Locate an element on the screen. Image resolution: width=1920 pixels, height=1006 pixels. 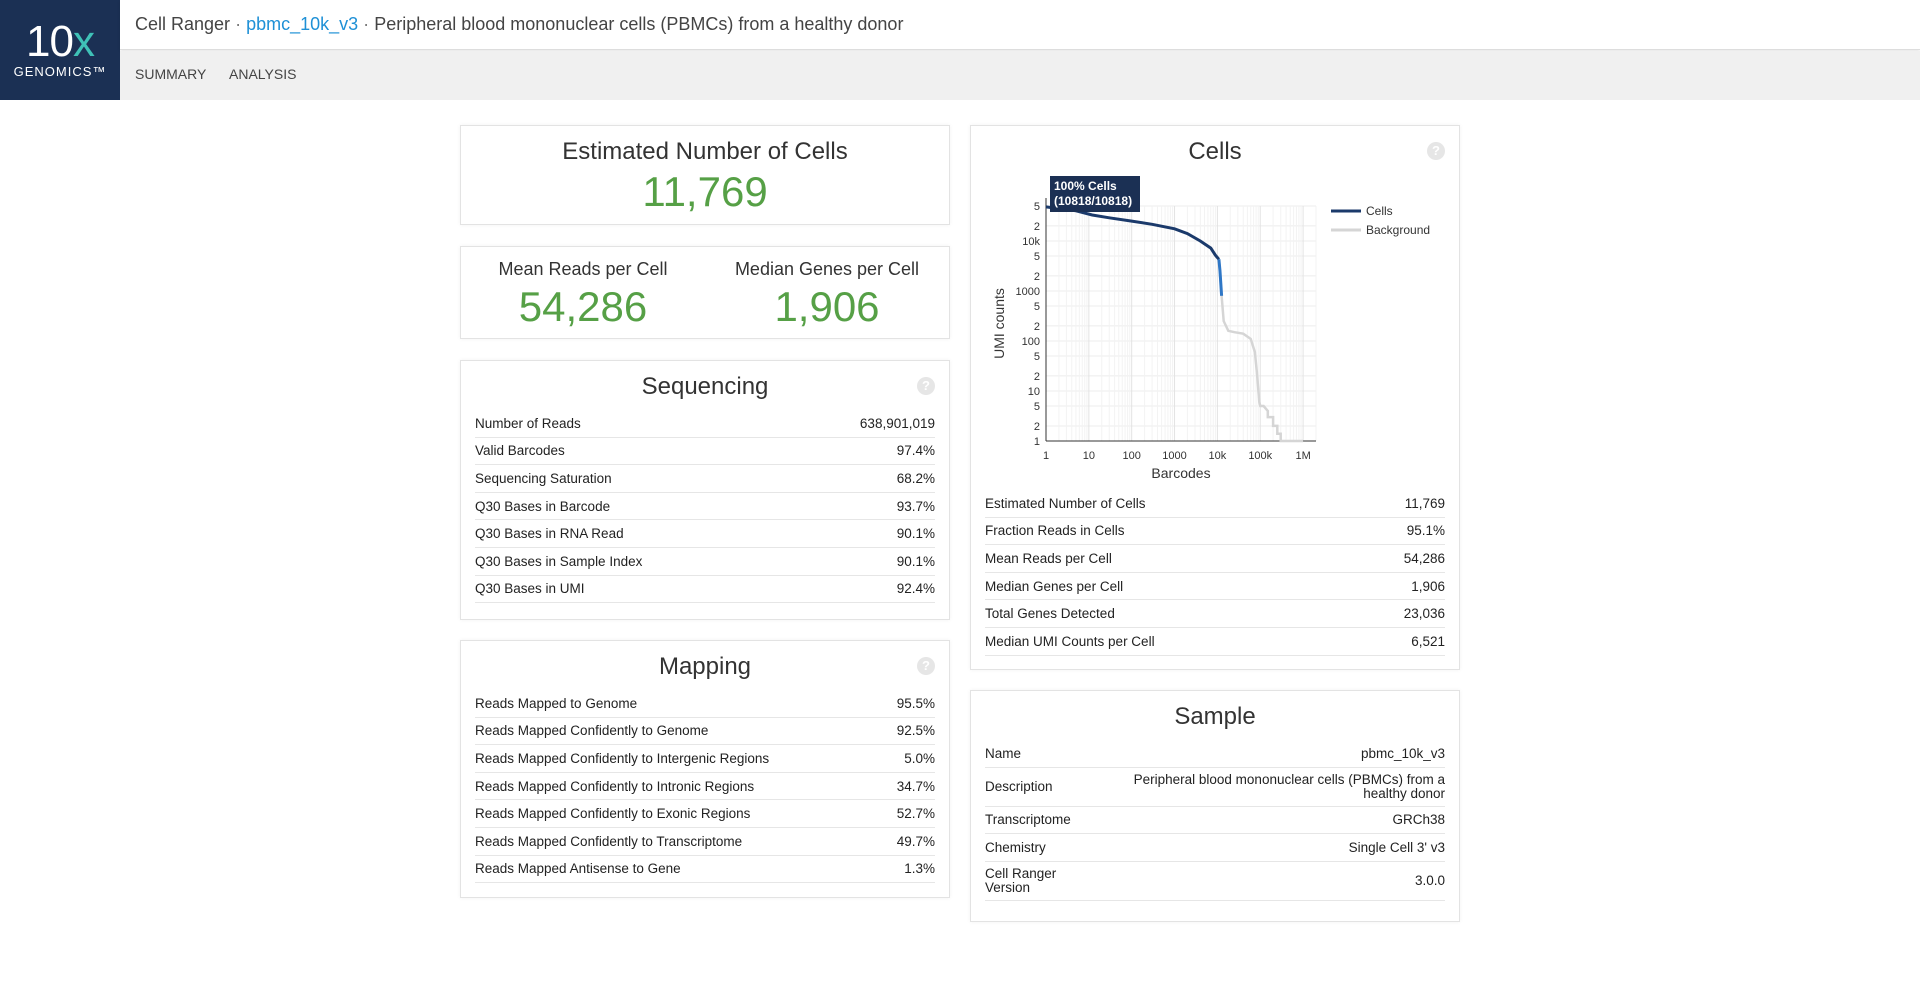
sample-title: Sample is located at coordinates (1215, 716).